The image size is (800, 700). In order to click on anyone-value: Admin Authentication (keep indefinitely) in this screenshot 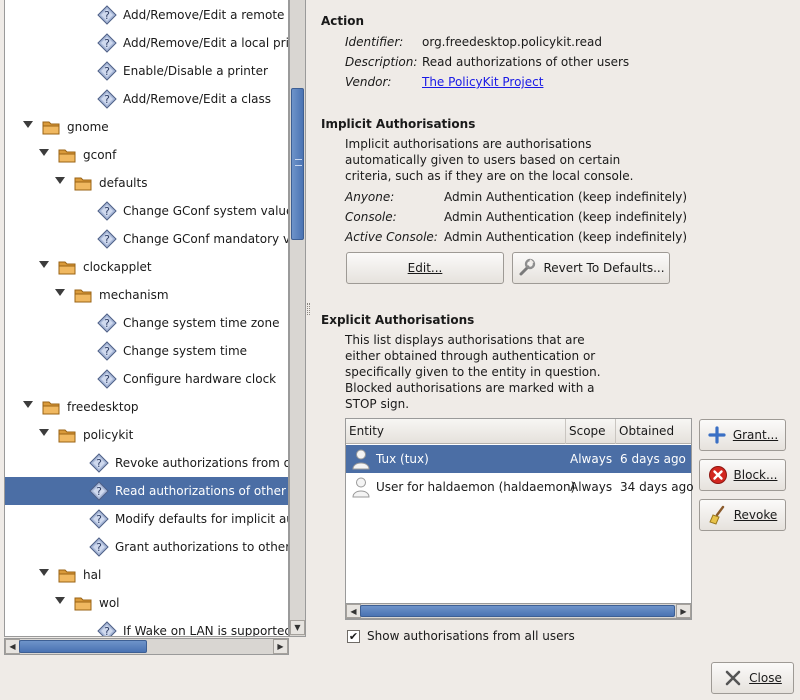, I will do `click(566, 197)`.